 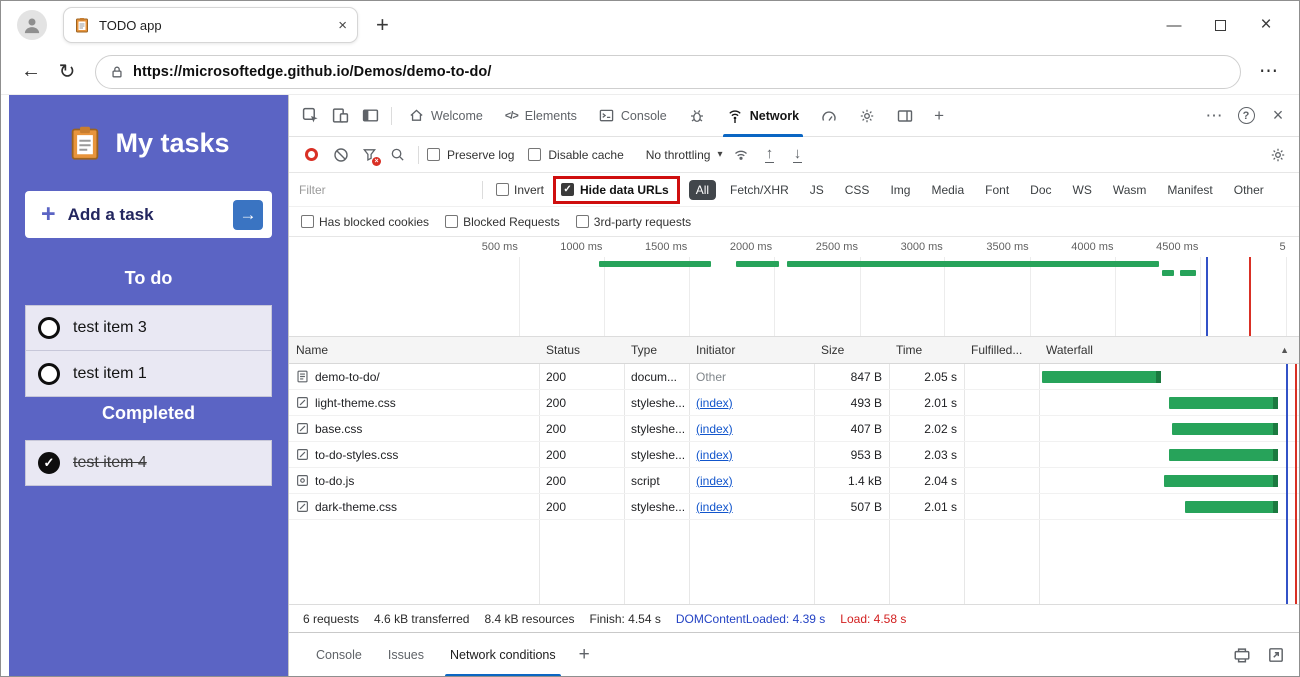 What do you see at coordinates (866, 402) in the screenshot?
I see `request-size: 493 B` at bounding box center [866, 402].